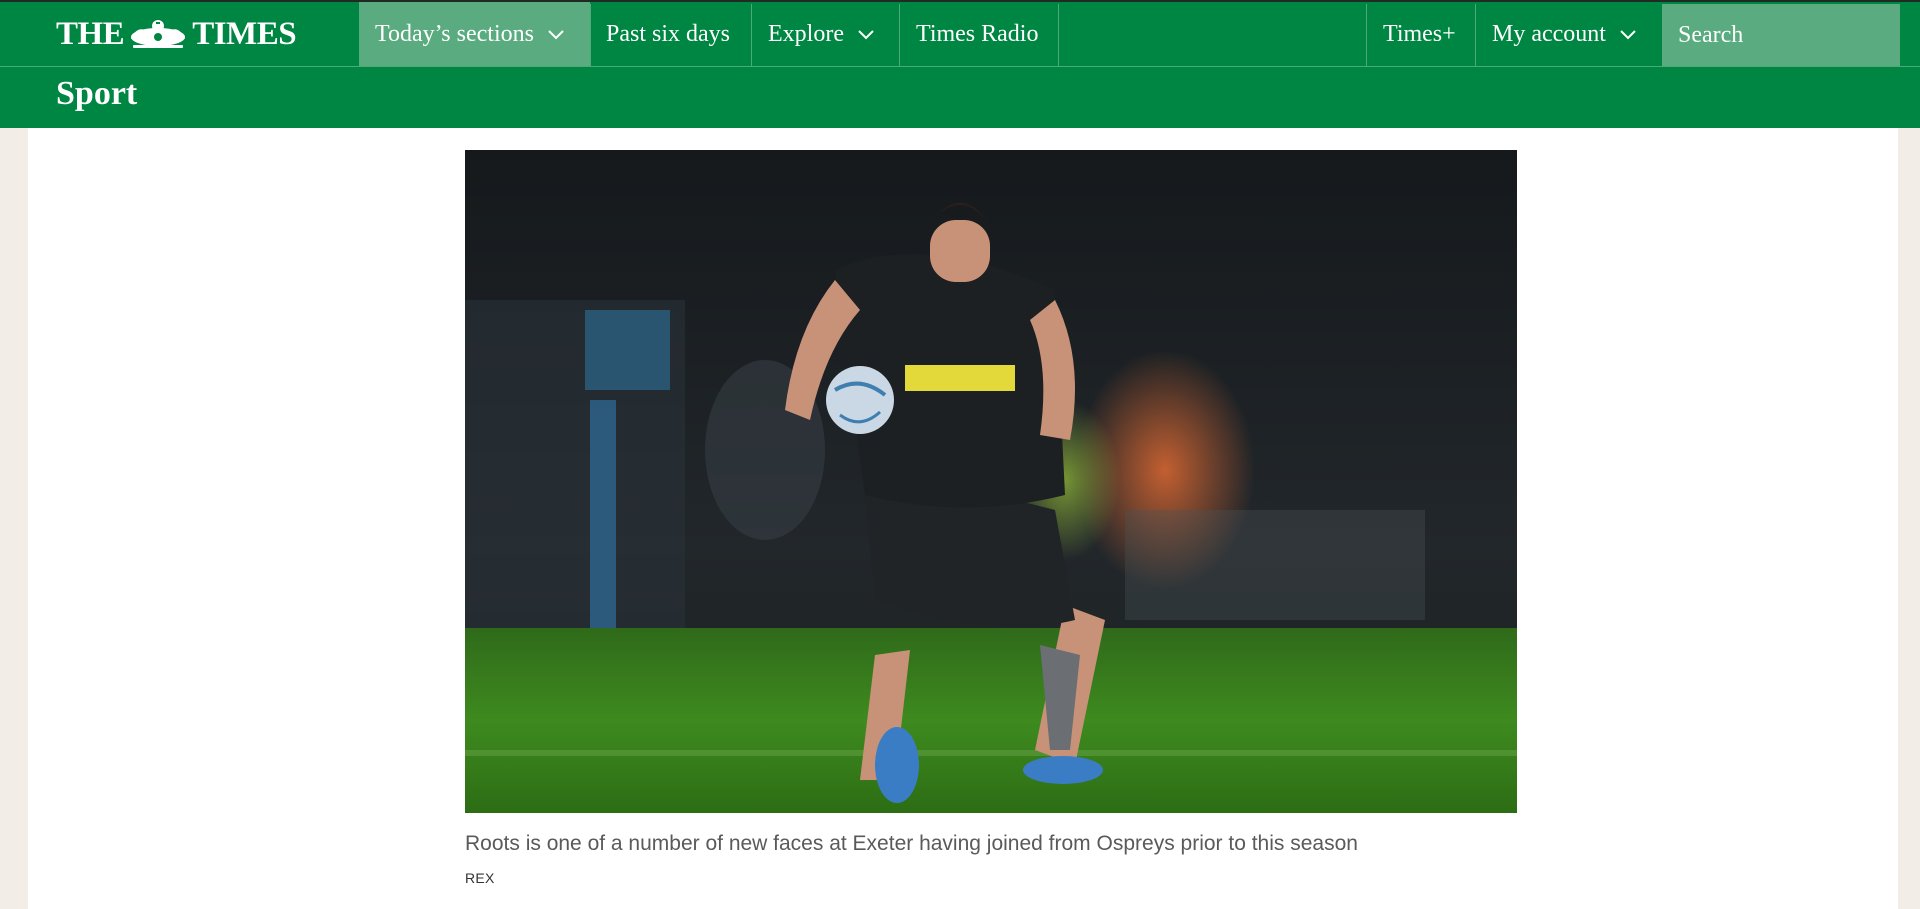 The image size is (1920, 909). I want to click on royal-crest-icon, so click(158, 34).